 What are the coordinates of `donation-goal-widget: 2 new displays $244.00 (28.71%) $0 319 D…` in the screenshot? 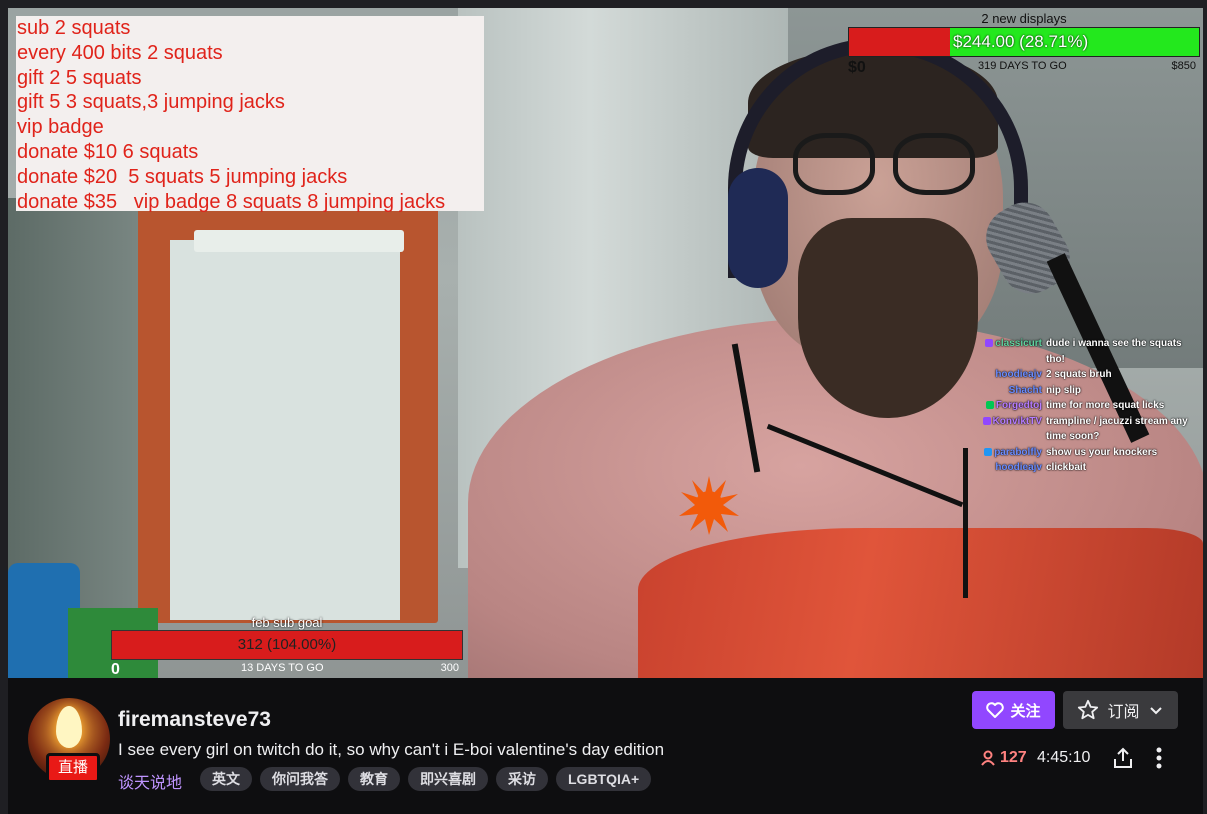 It's located at (1024, 45).